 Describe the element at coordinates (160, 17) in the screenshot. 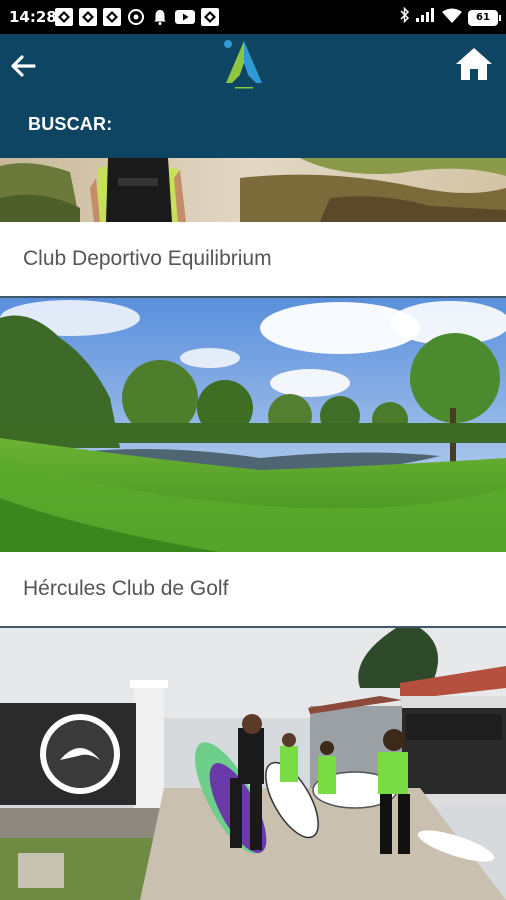

I see `bell-icon` at that location.